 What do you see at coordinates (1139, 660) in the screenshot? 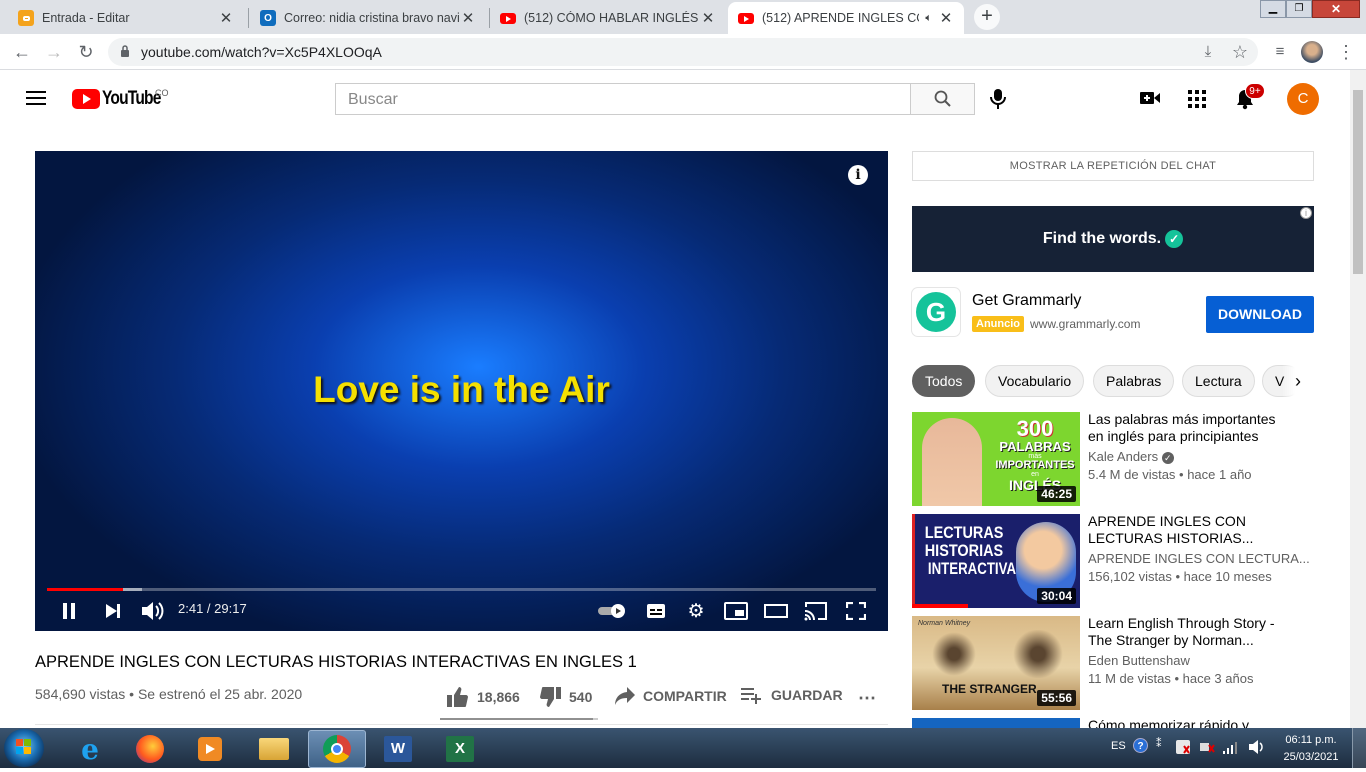
I see `related-channel: Eden Buttenshaw` at bounding box center [1139, 660].